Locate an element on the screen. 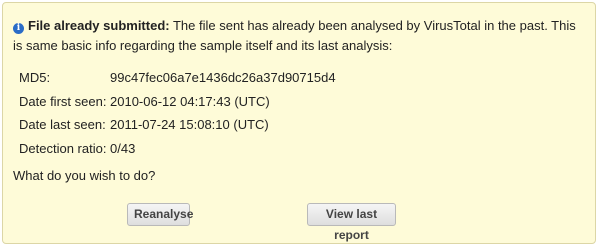  action-question: What do you wish to do? is located at coordinates (84, 175).